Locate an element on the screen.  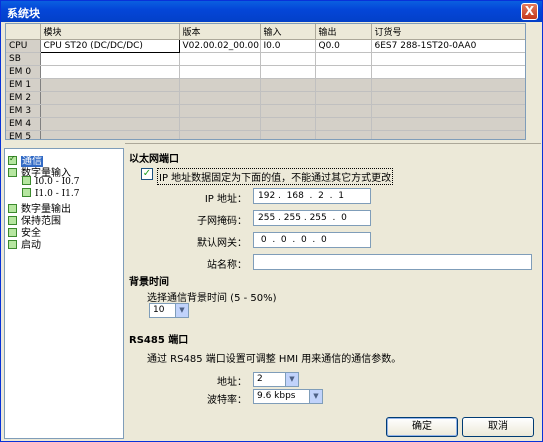
slot-cell: EM 3 is located at coordinates (23, 111).